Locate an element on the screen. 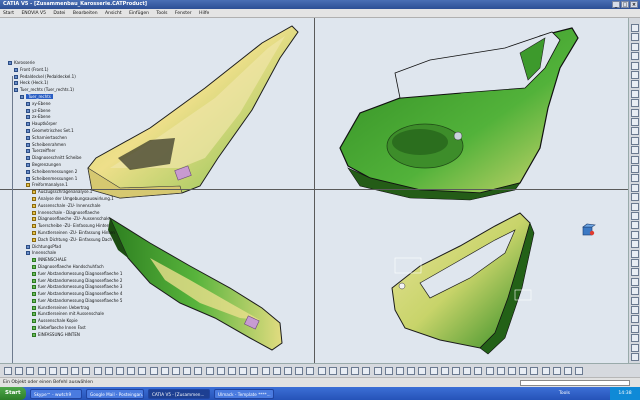  tree-node: Begrenzungen is located at coordinates (83, 165).